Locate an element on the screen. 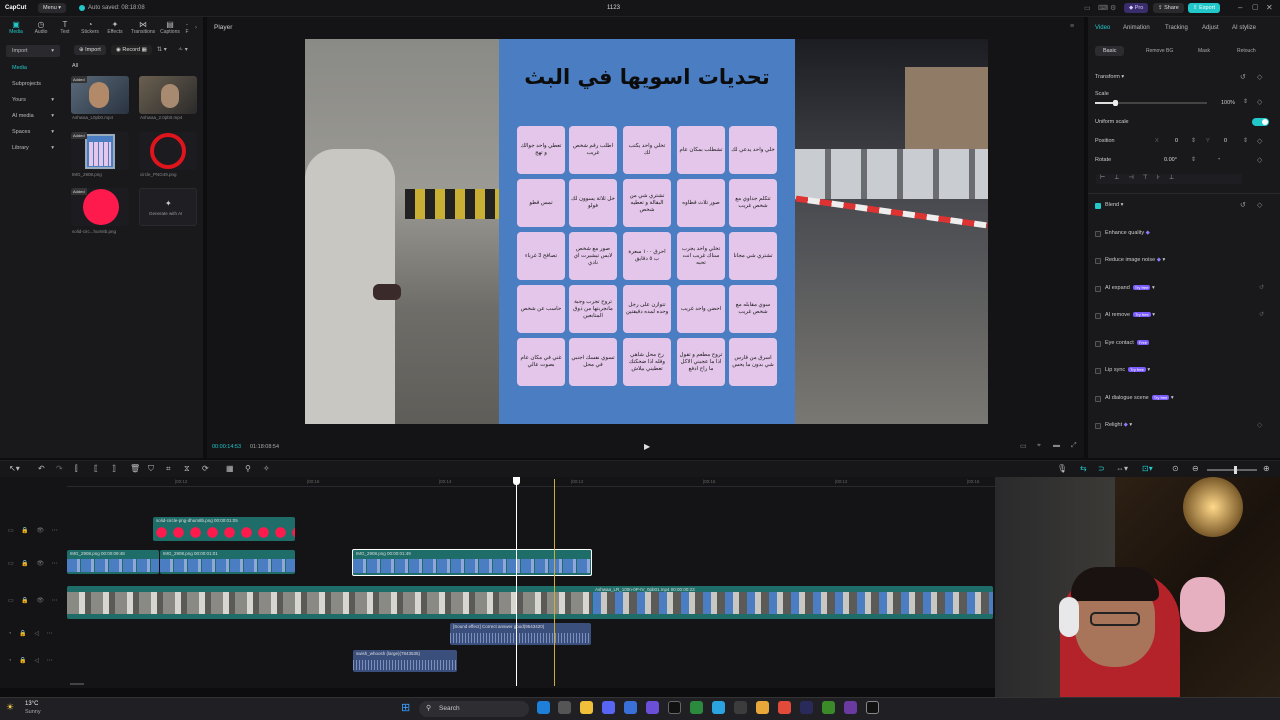 Image resolution: width=1280 pixels, height=720 pixels. split-icon: ⫿ is located at coordinates (76, 469).